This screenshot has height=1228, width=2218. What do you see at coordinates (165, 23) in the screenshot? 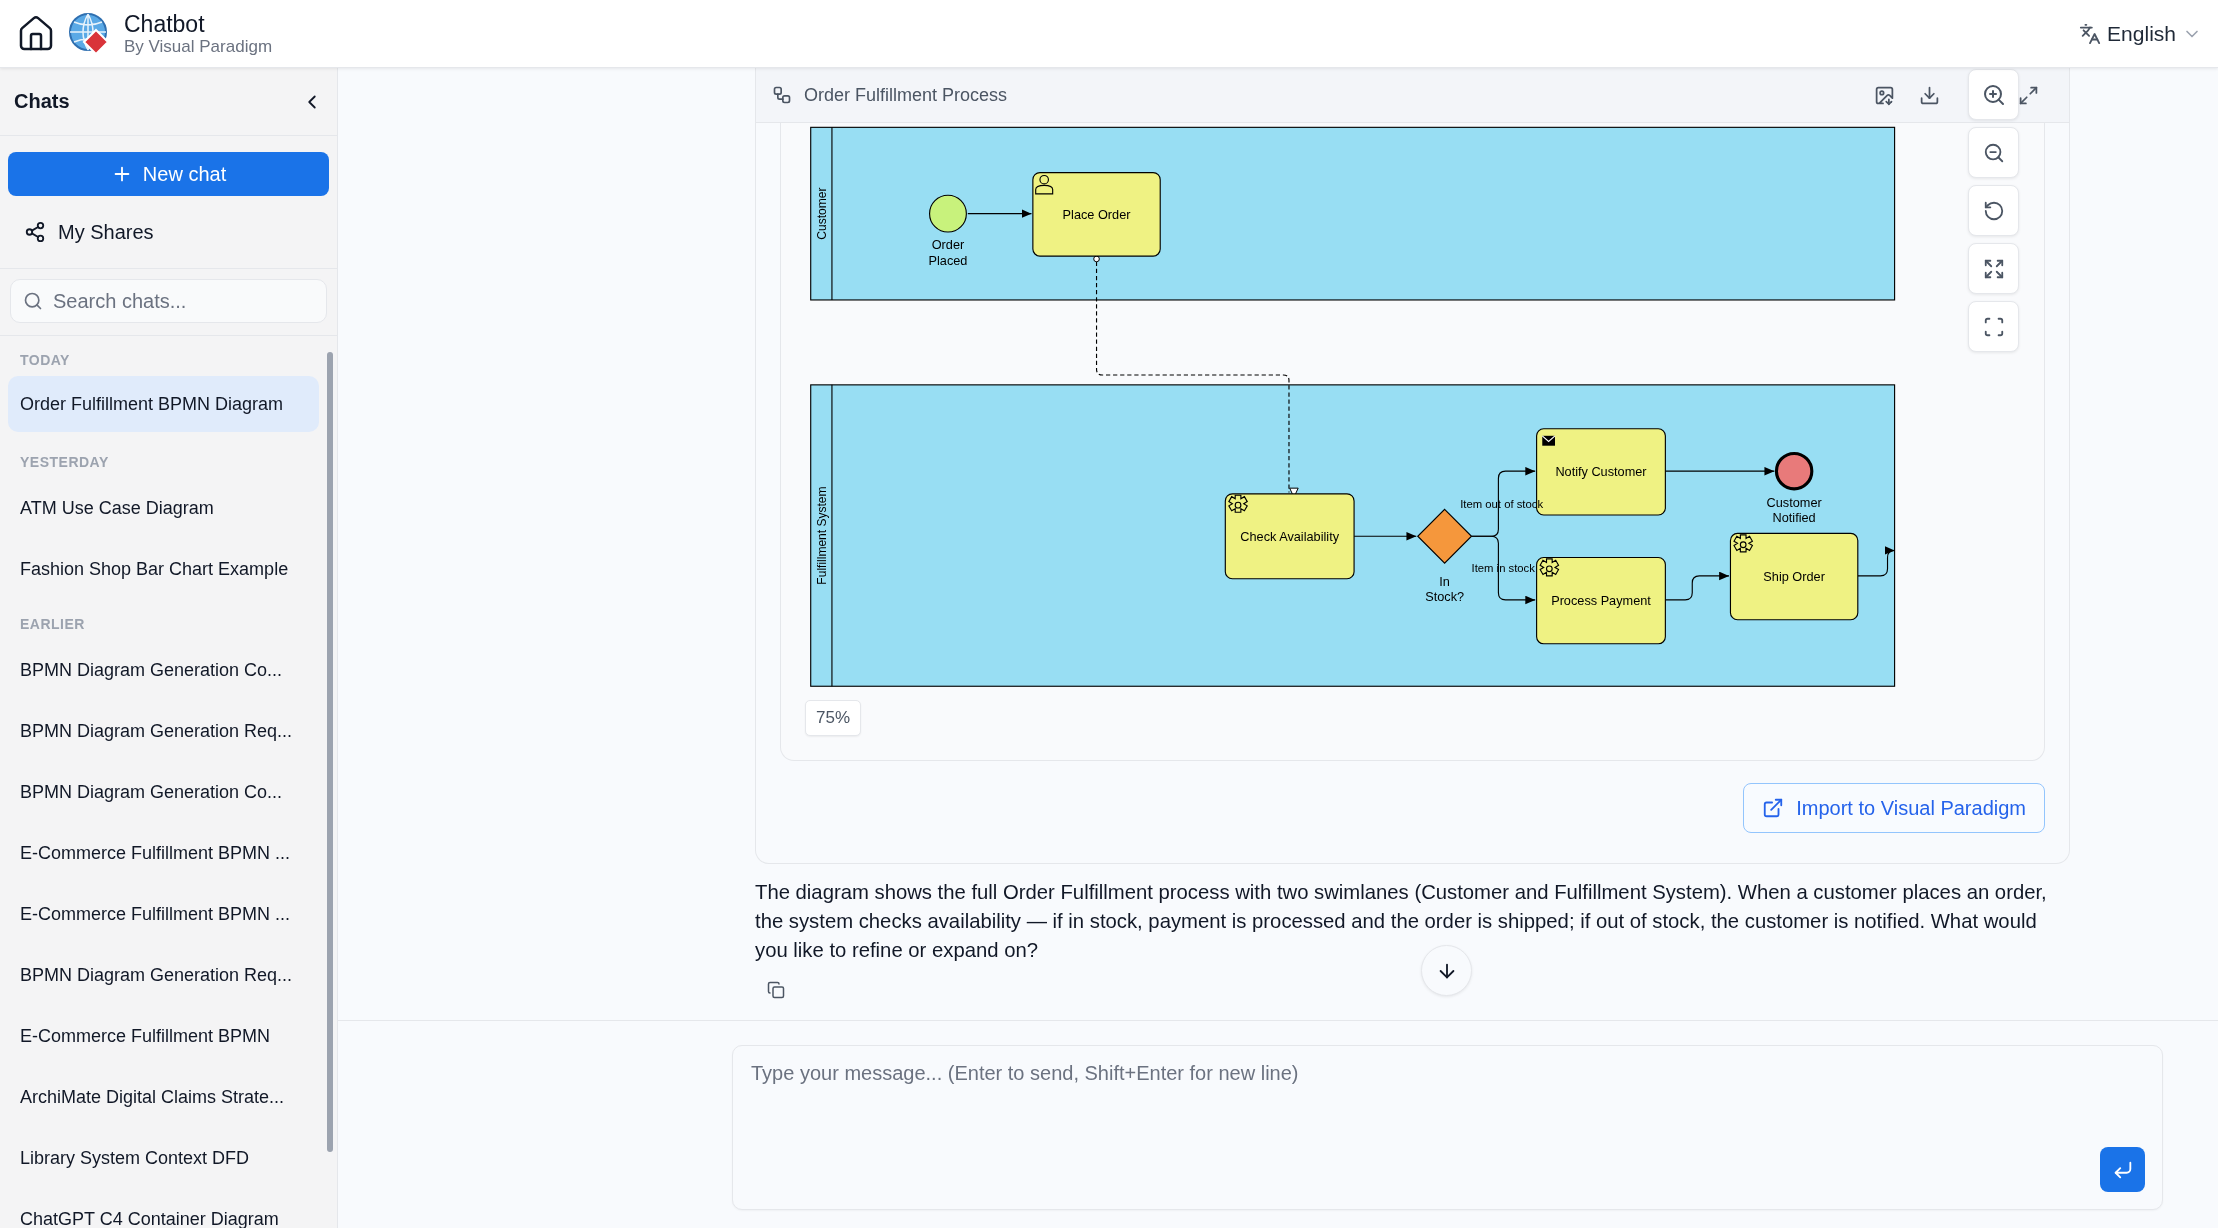
I see `app-title: Chatbot` at bounding box center [165, 23].